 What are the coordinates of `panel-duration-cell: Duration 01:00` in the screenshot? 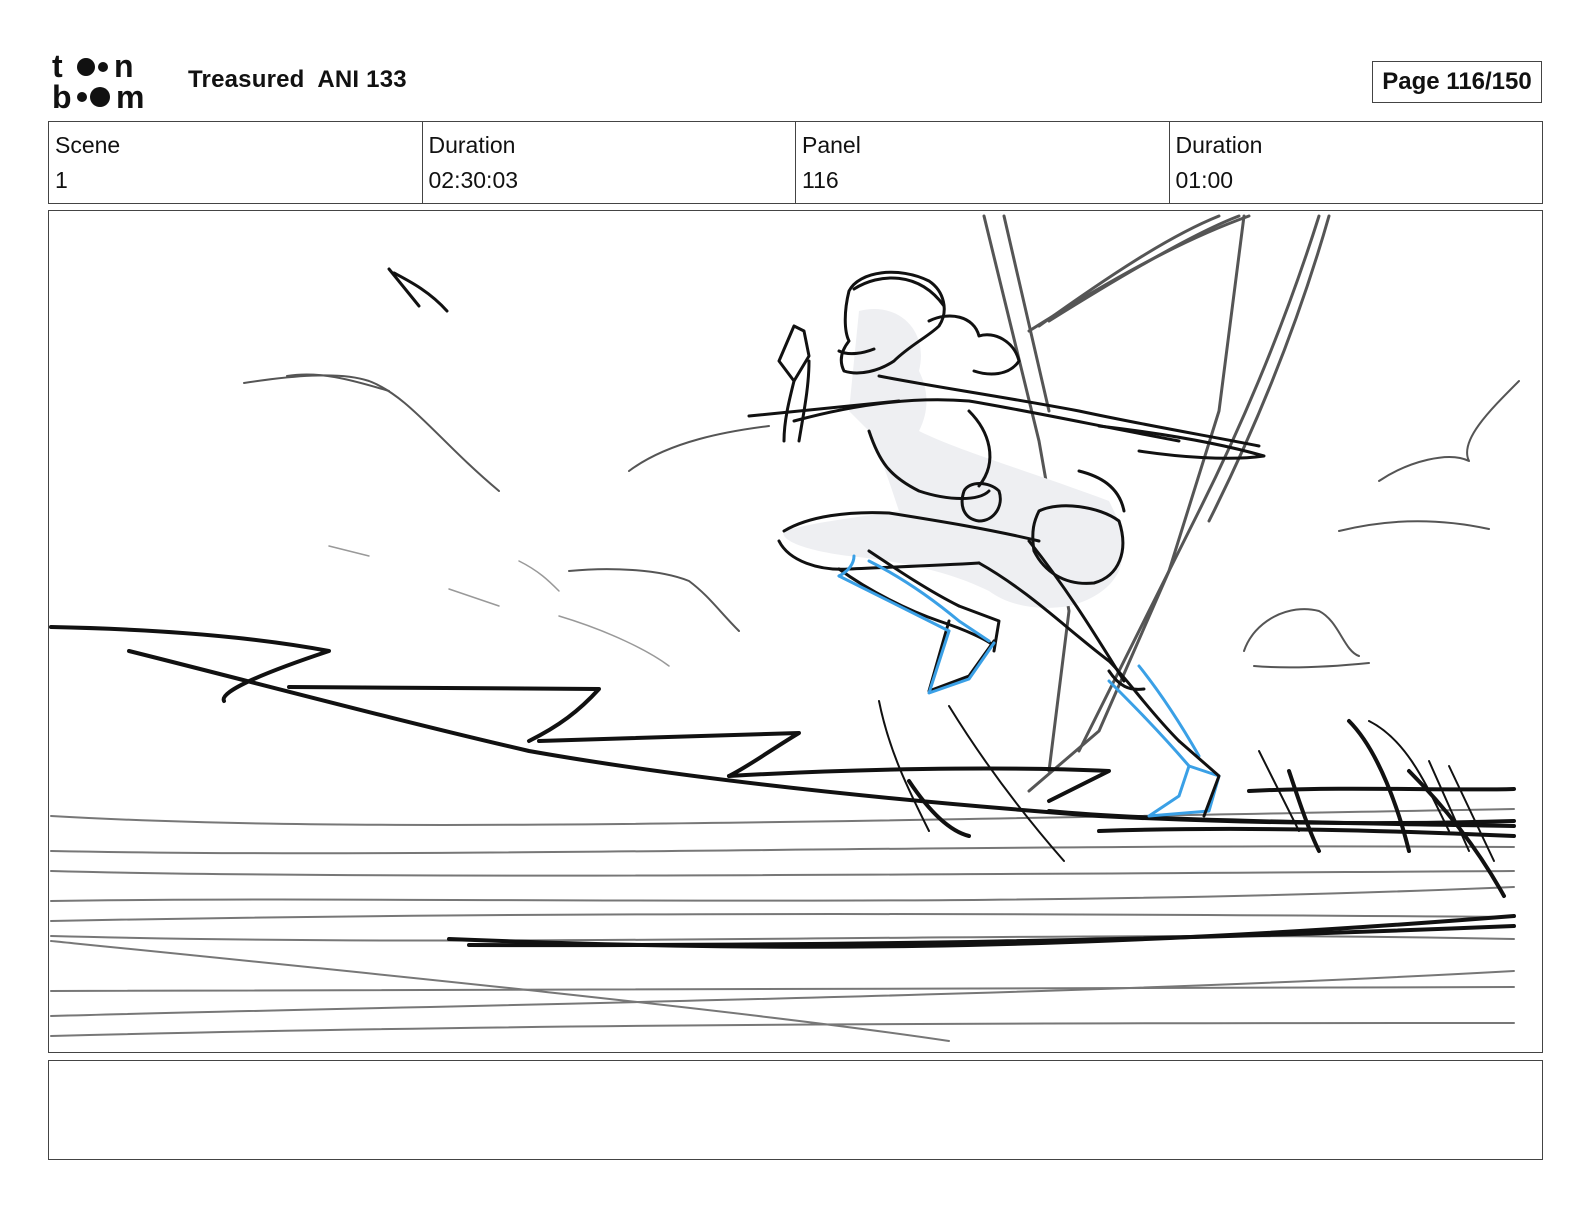 It's located at (1356, 162).